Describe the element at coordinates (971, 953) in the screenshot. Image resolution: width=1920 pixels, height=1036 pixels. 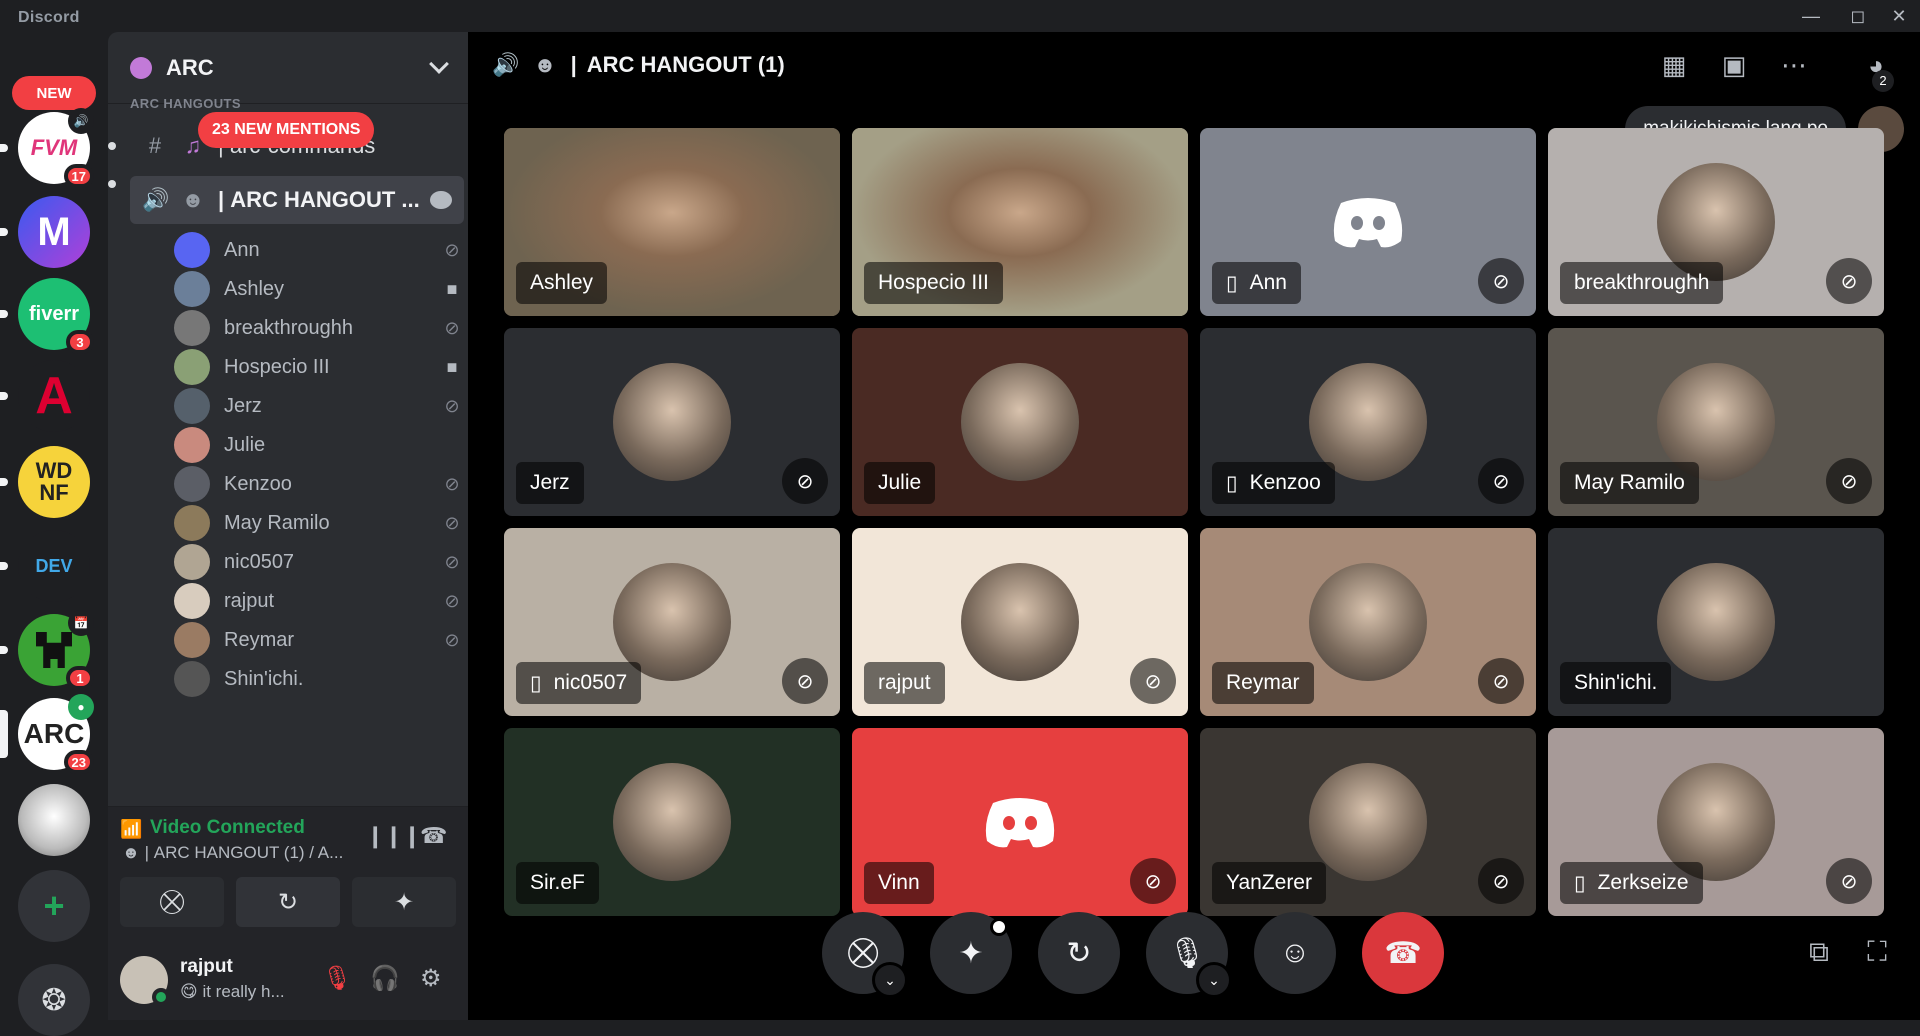
I see `activities-icon: ✦` at that location.